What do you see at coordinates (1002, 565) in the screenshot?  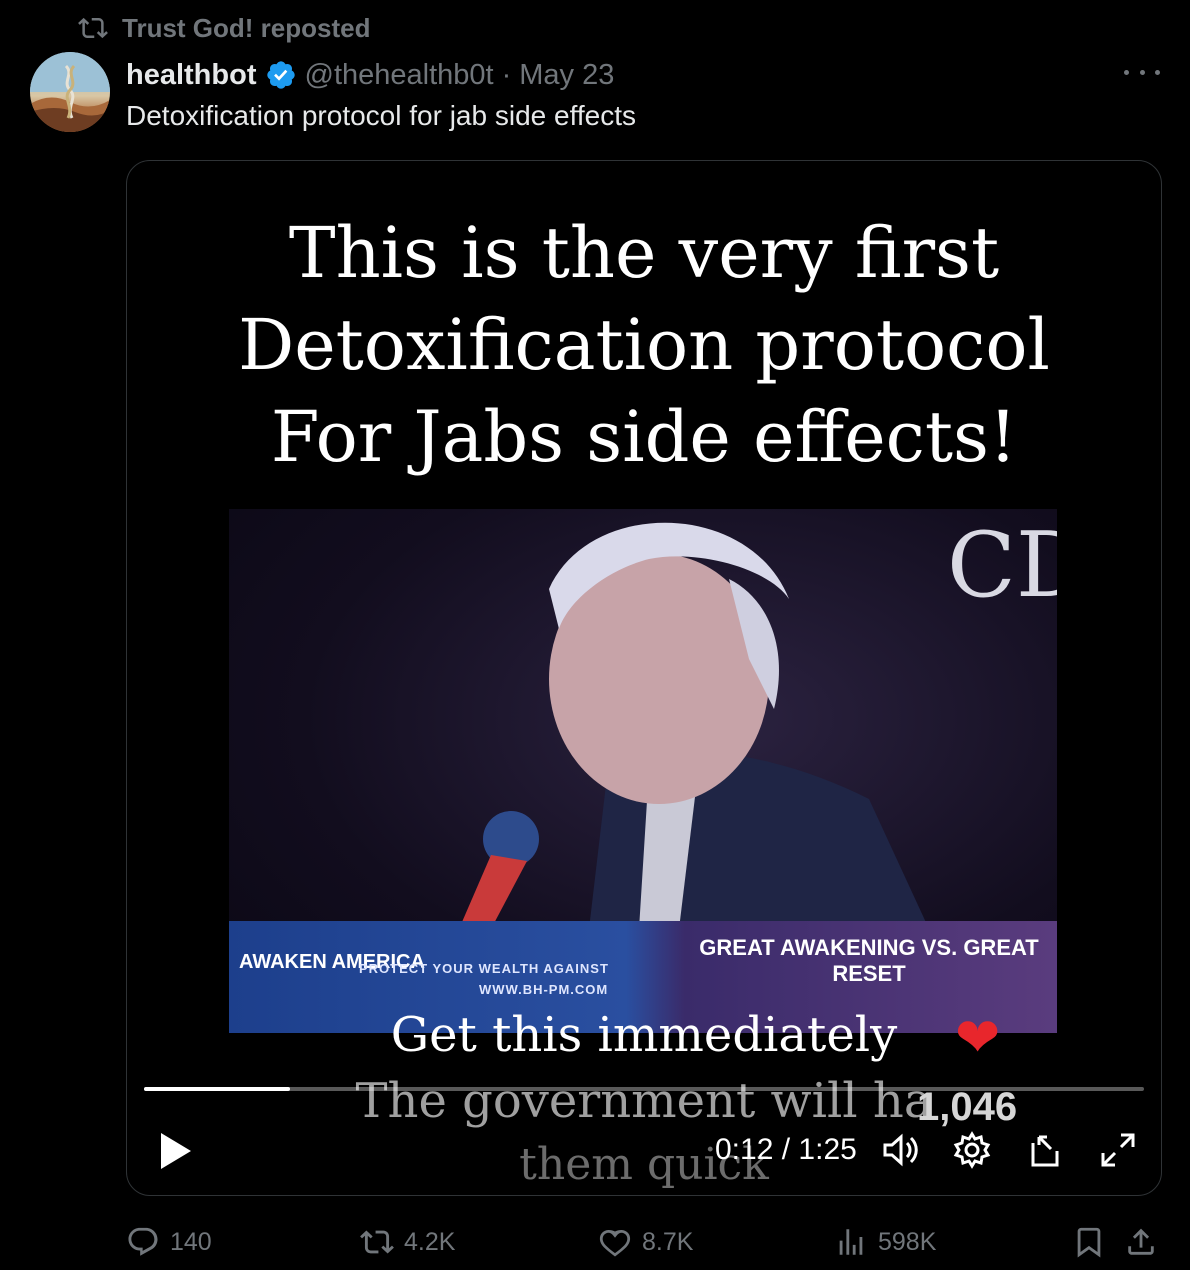 I see `channel-logo: CD` at bounding box center [1002, 565].